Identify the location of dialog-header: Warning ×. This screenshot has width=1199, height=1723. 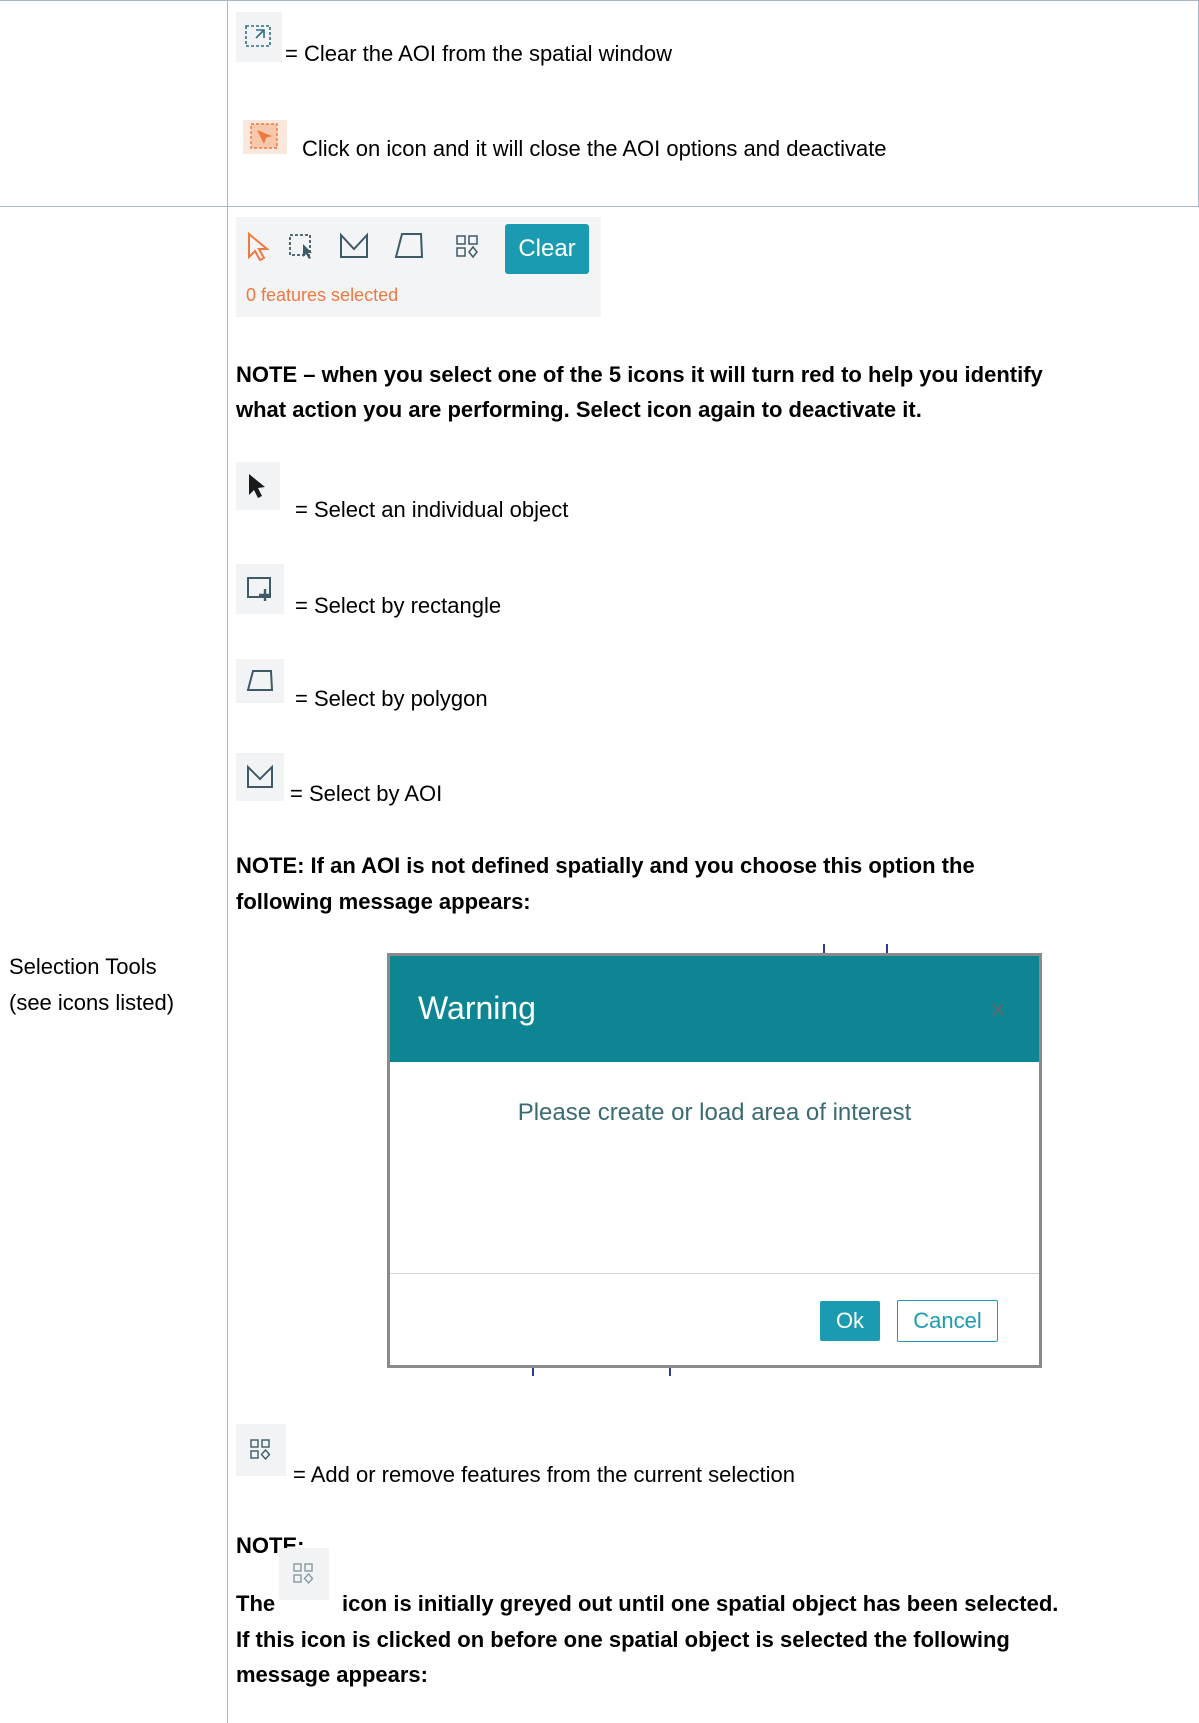
(714, 1009).